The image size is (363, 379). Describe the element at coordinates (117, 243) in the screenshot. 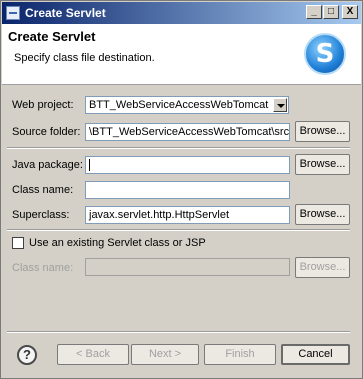

I see `existing-servlet-label: Use an existing Servlet class or JSP` at that location.